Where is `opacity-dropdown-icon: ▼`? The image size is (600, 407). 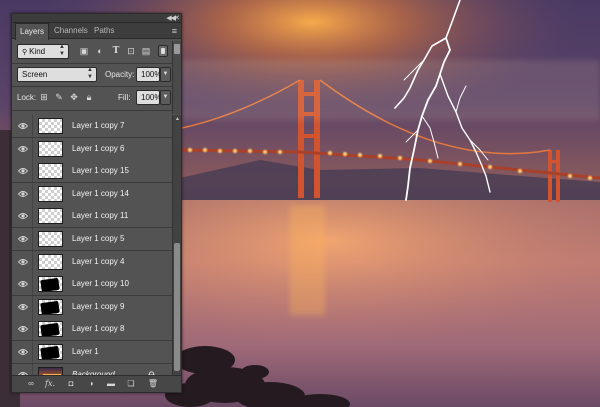 opacity-dropdown-icon: ▼ is located at coordinates (165, 74).